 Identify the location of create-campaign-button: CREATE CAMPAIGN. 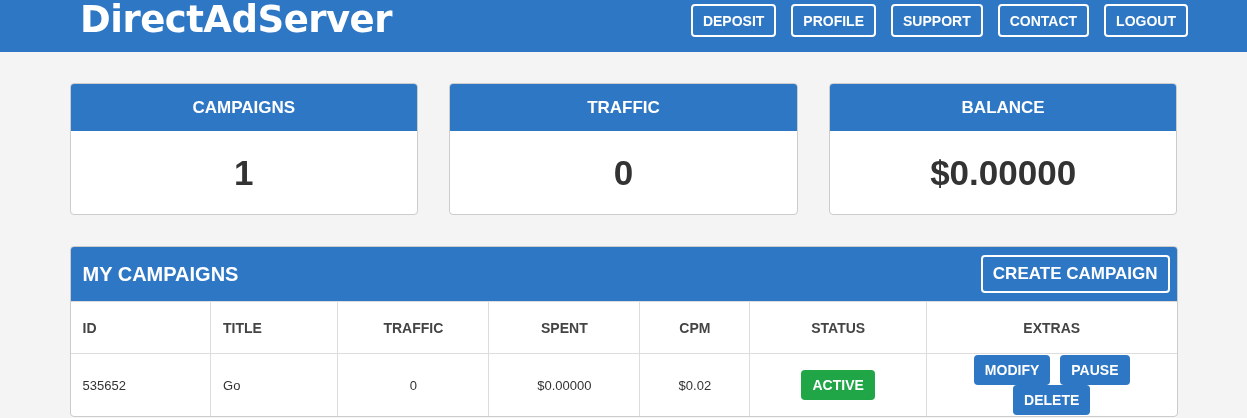
(1075, 274).